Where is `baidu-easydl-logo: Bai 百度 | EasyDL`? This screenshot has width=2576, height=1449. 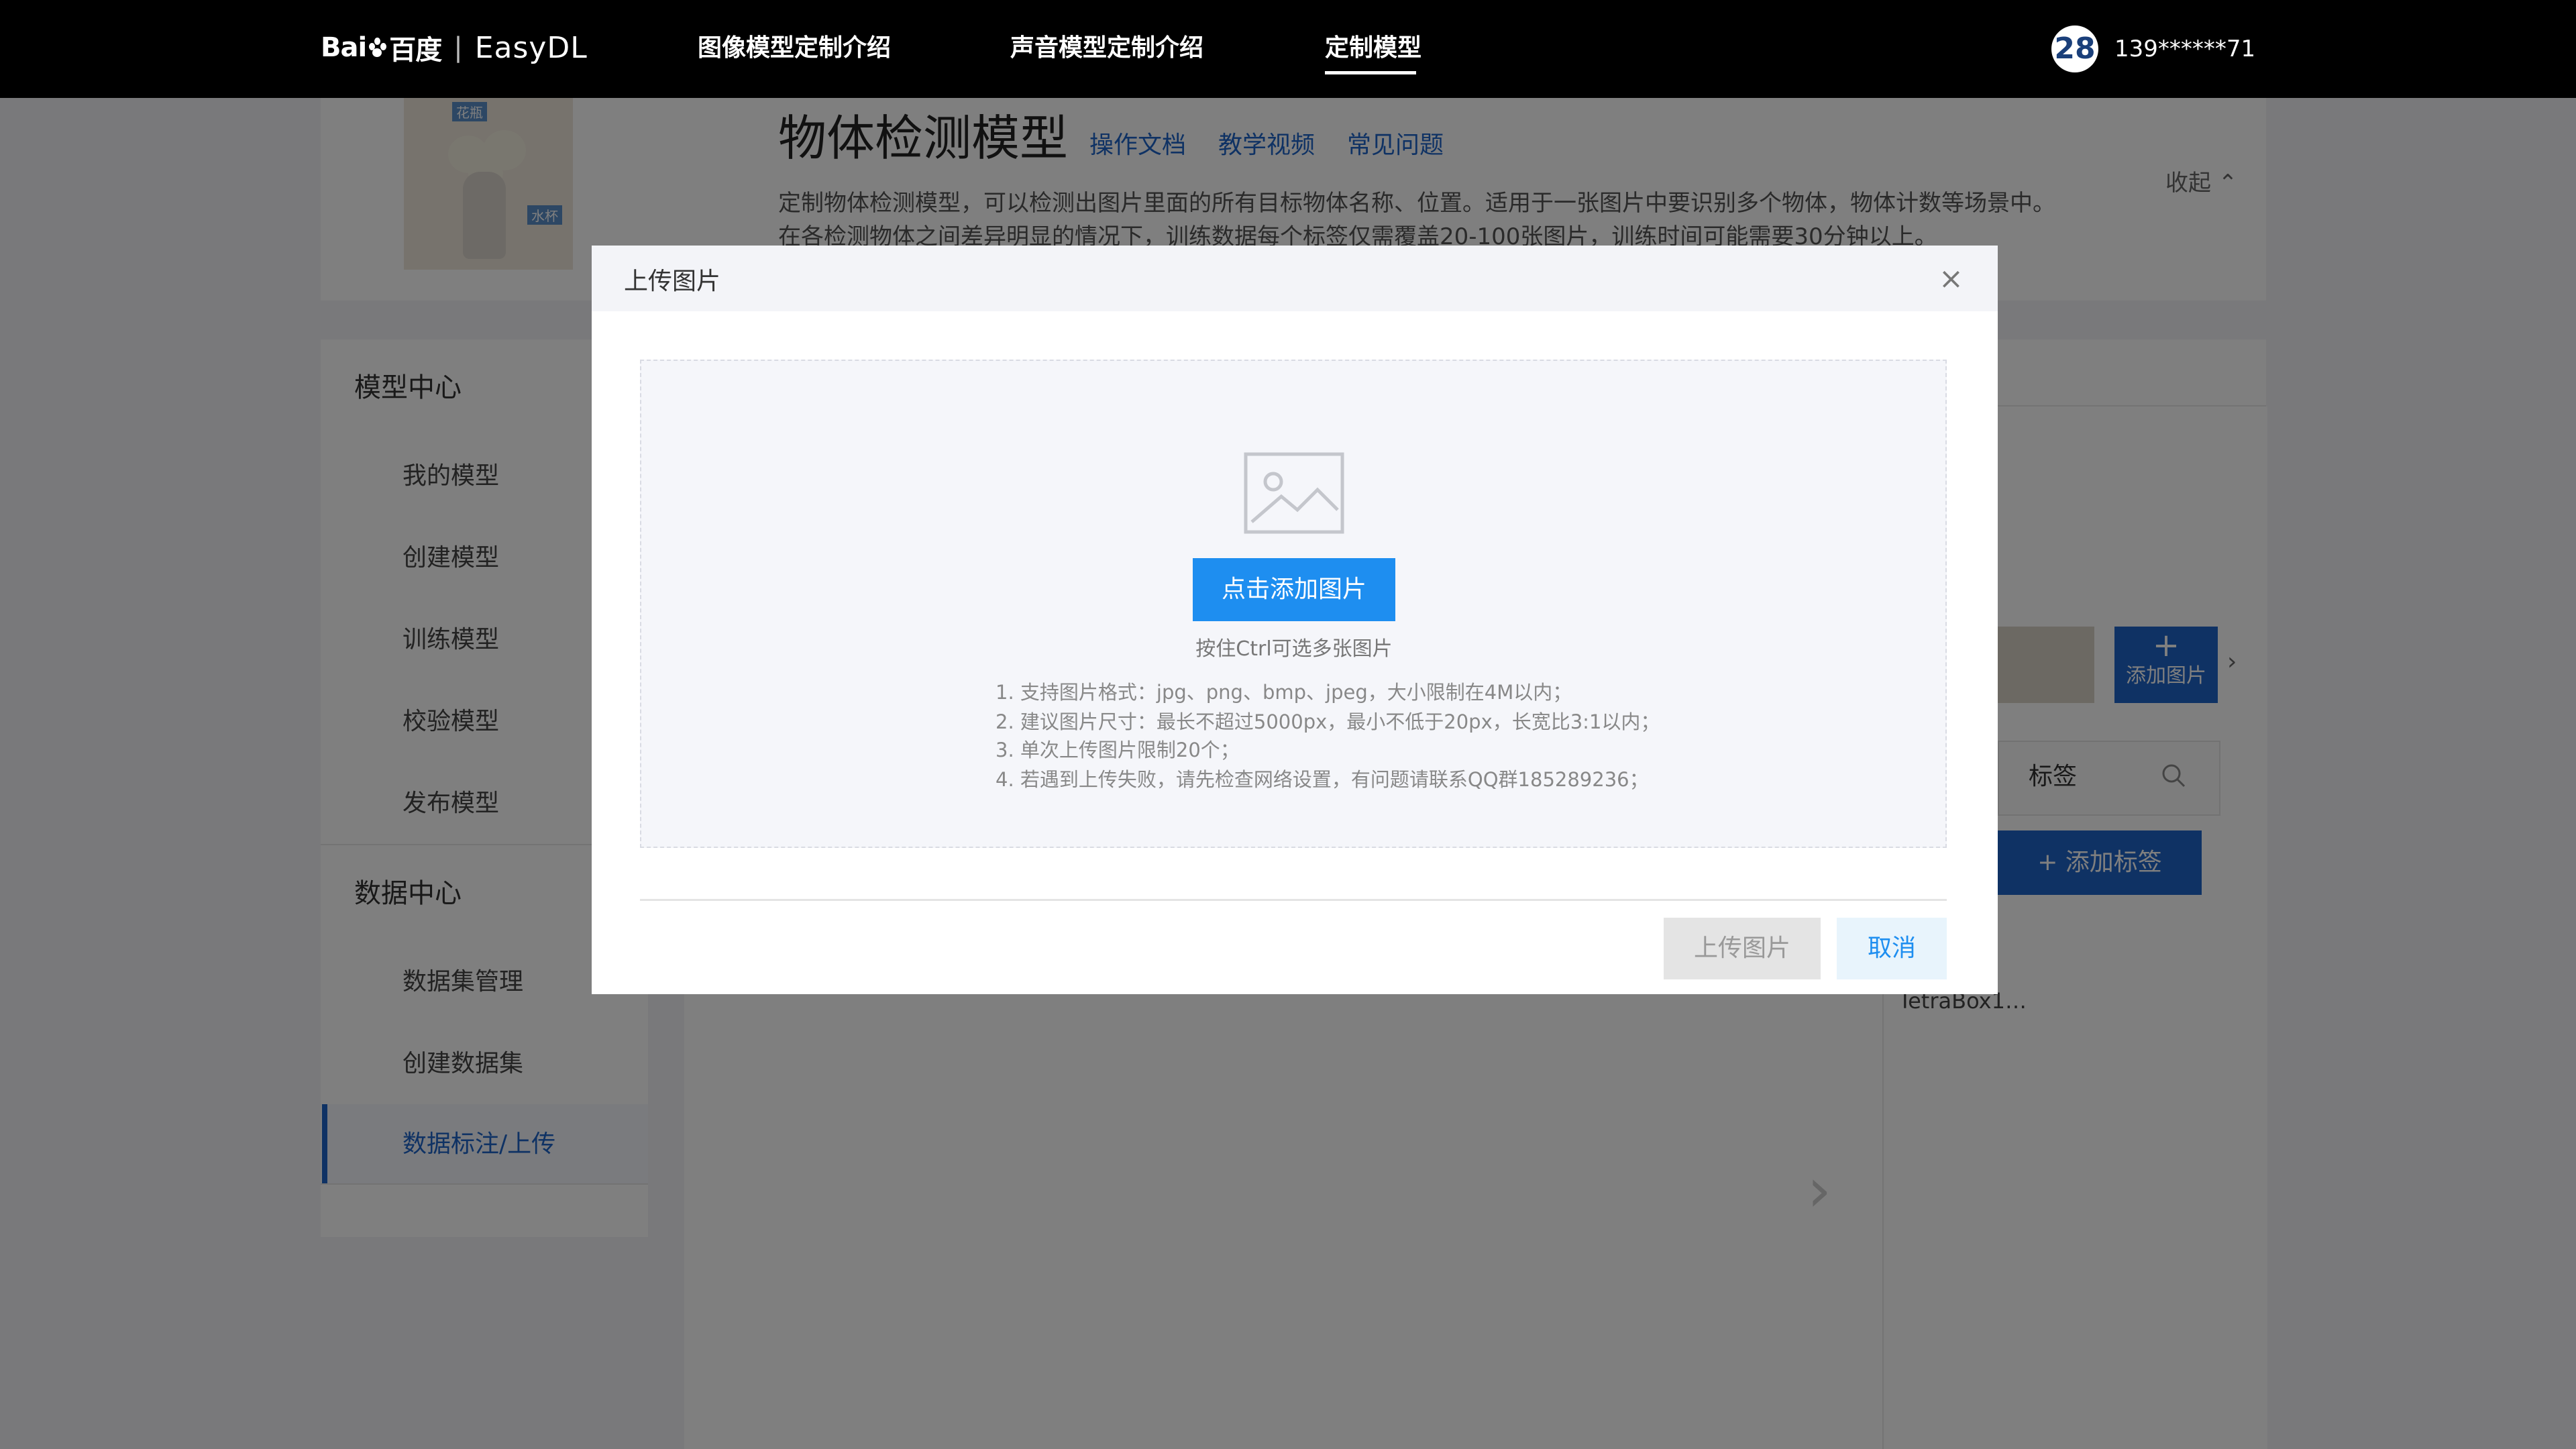 baidu-easydl-logo: Bai 百度 | EasyDL is located at coordinates (454, 47).